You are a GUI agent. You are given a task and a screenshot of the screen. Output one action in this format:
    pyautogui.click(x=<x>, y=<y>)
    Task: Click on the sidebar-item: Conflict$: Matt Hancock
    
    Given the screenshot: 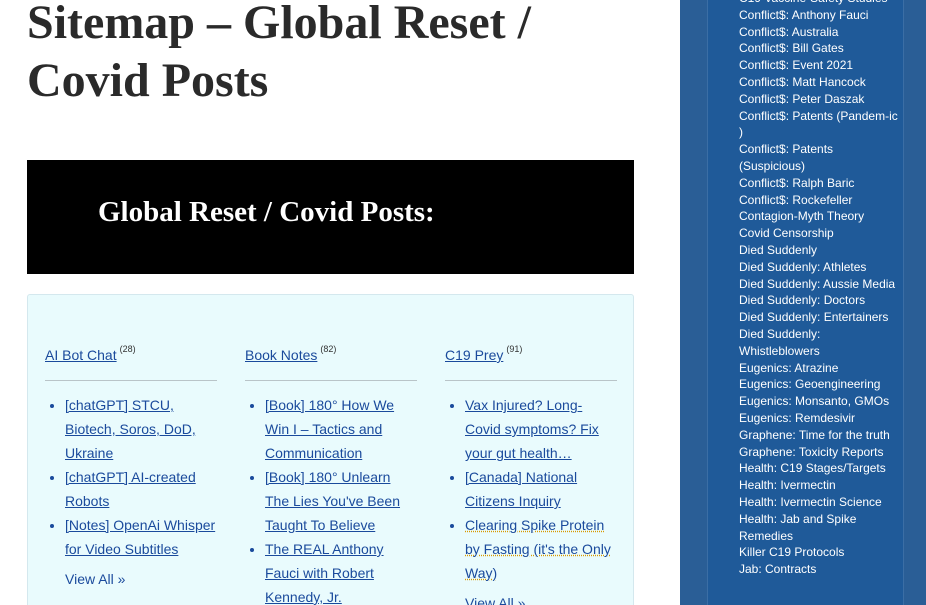 What is the action you would take?
    pyautogui.click(x=819, y=82)
    